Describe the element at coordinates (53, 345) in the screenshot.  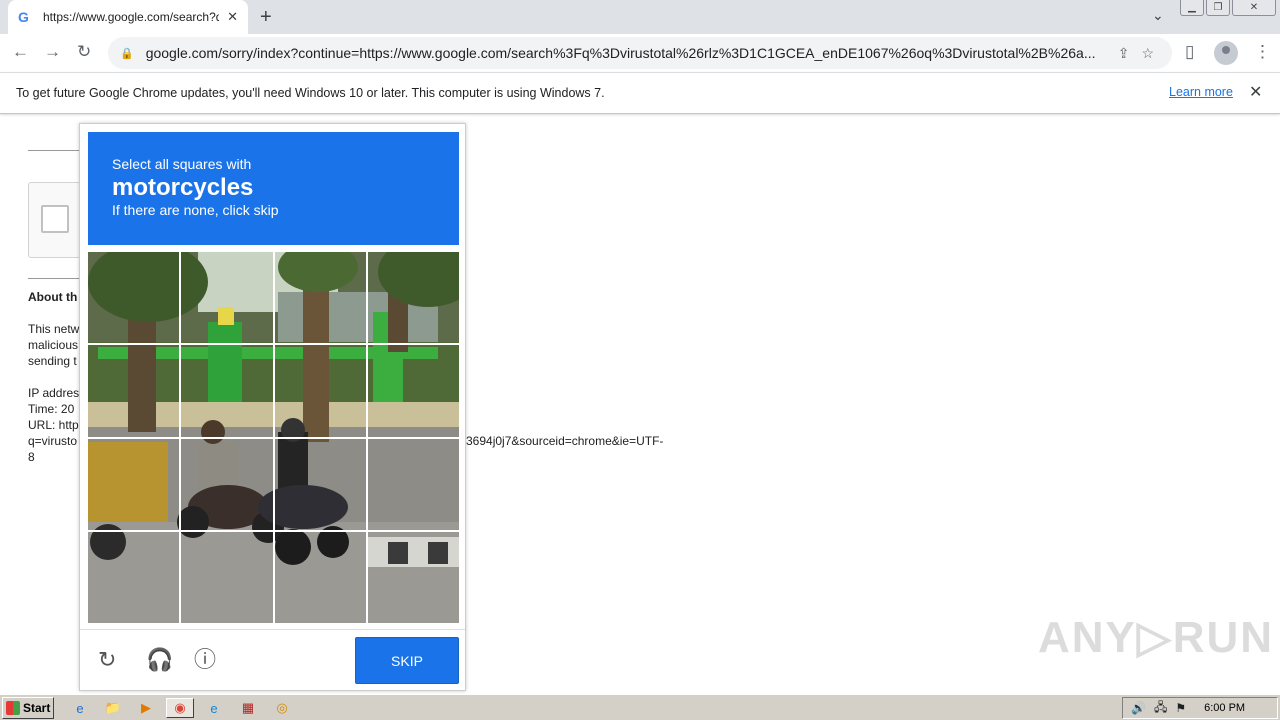
I see `explanation-line: malicious` at that location.